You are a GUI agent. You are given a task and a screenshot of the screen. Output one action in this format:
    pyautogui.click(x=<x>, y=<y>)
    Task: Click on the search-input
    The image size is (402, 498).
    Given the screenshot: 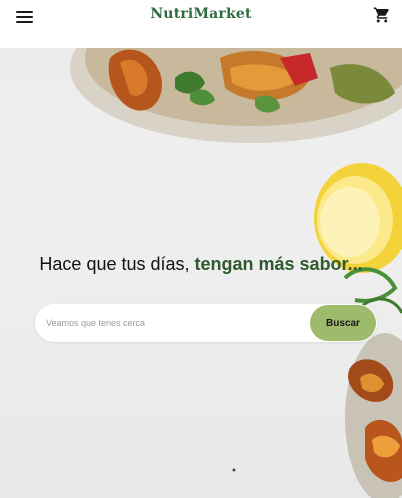 What is the action you would take?
    pyautogui.click(x=170, y=323)
    